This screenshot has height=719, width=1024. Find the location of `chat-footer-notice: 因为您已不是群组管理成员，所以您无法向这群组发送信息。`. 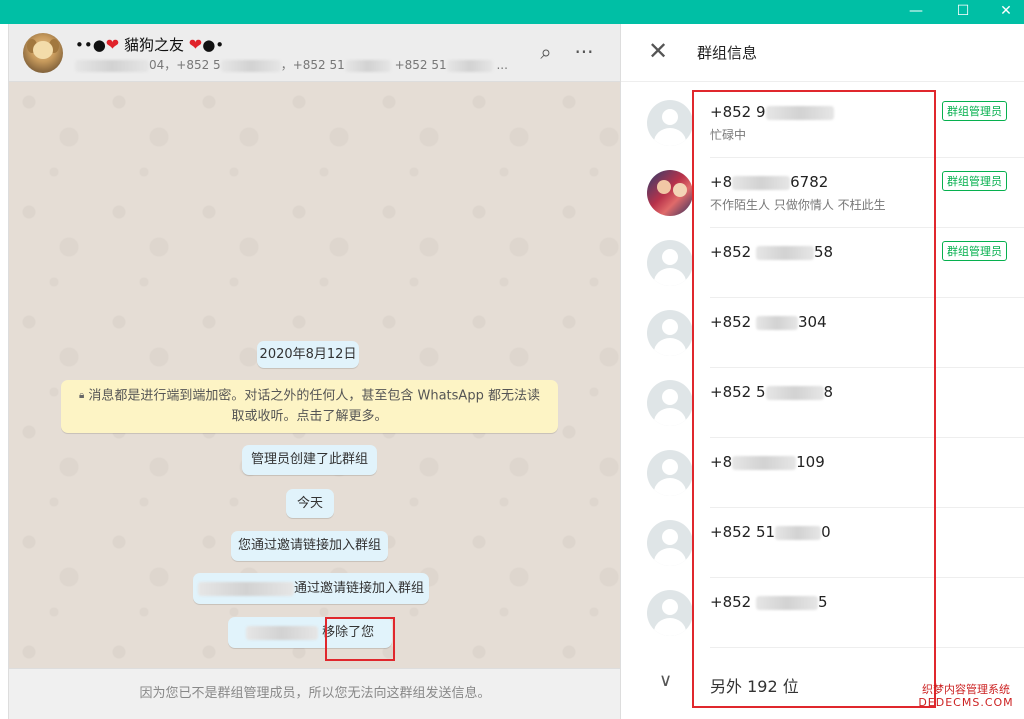

chat-footer-notice: 因为您已不是群组管理成员，所以您无法向这群组发送信息。 is located at coordinates (315, 693).